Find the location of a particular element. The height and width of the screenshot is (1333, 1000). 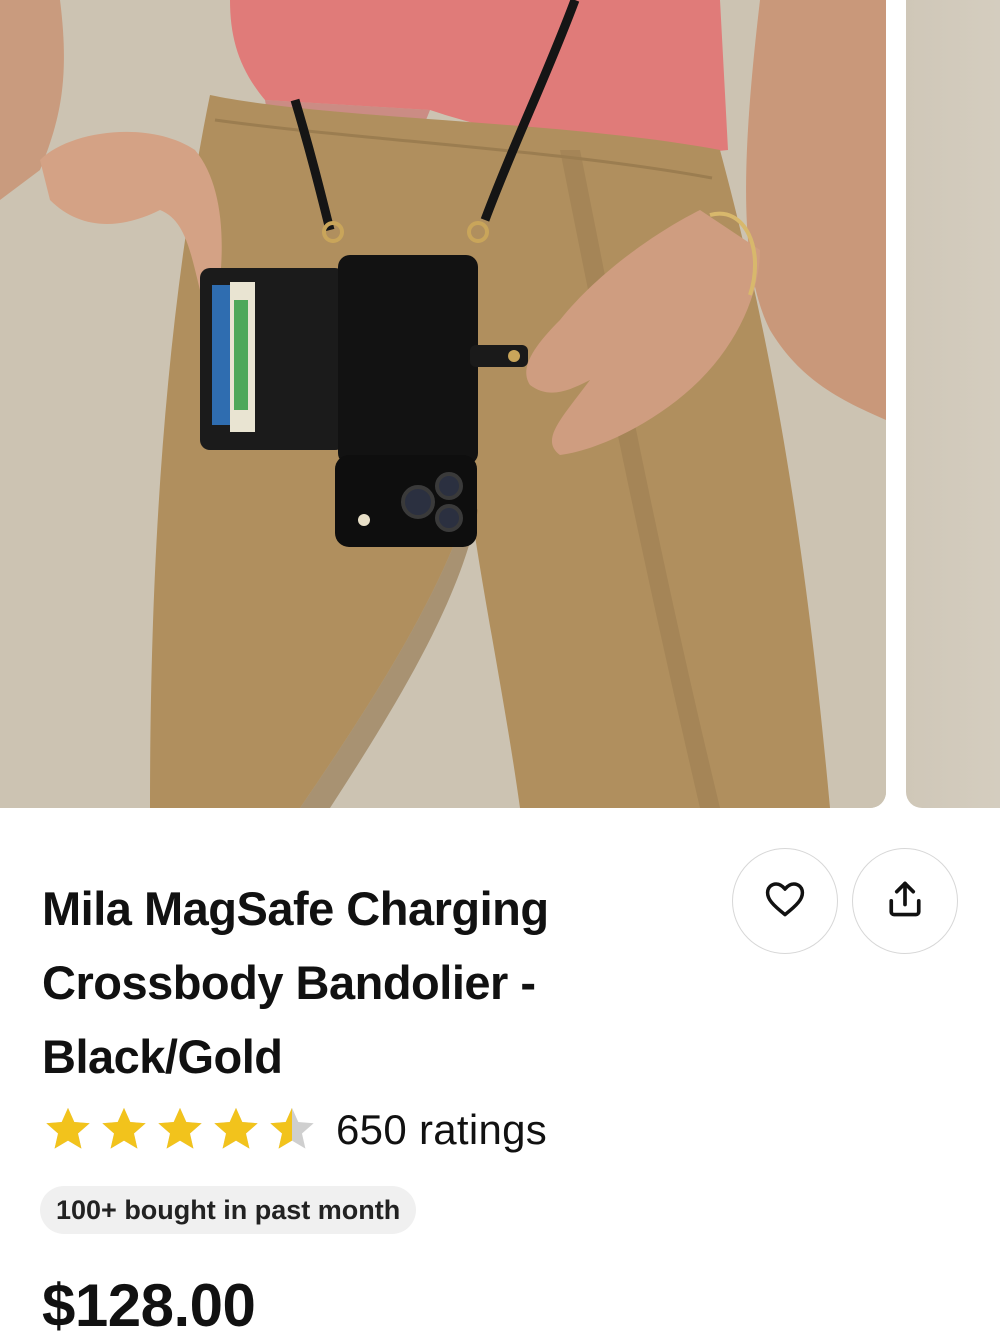

share-button is located at coordinates (905, 901).